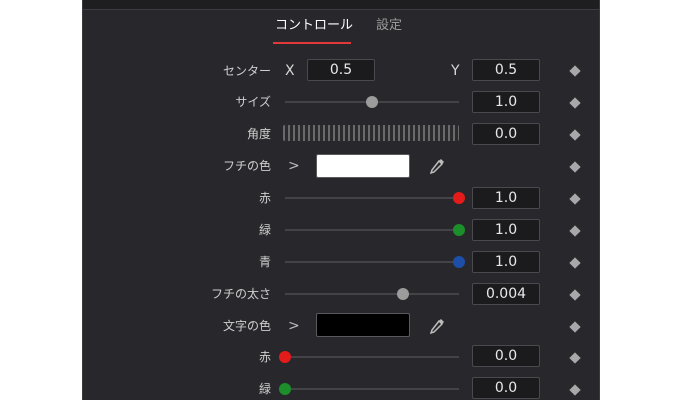  What do you see at coordinates (403, 294) in the screenshot?
I see `border-thickness-slider-thumb` at bounding box center [403, 294].